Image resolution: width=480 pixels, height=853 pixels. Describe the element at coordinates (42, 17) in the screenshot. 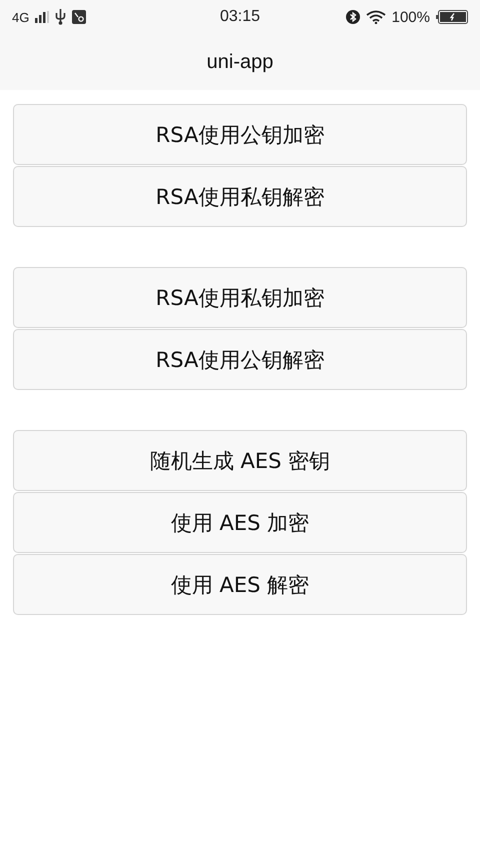

I see `signal-icon` at that location.